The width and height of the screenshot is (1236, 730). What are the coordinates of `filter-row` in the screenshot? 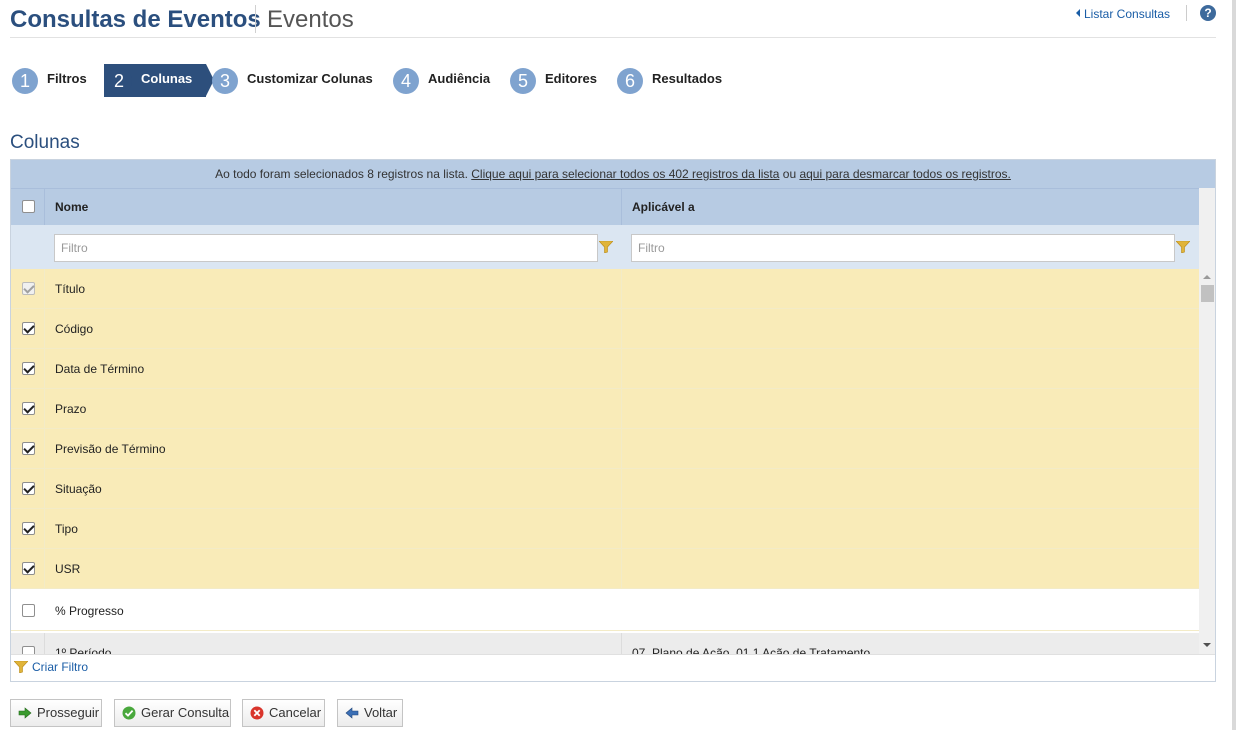 It's located at (605, 247).